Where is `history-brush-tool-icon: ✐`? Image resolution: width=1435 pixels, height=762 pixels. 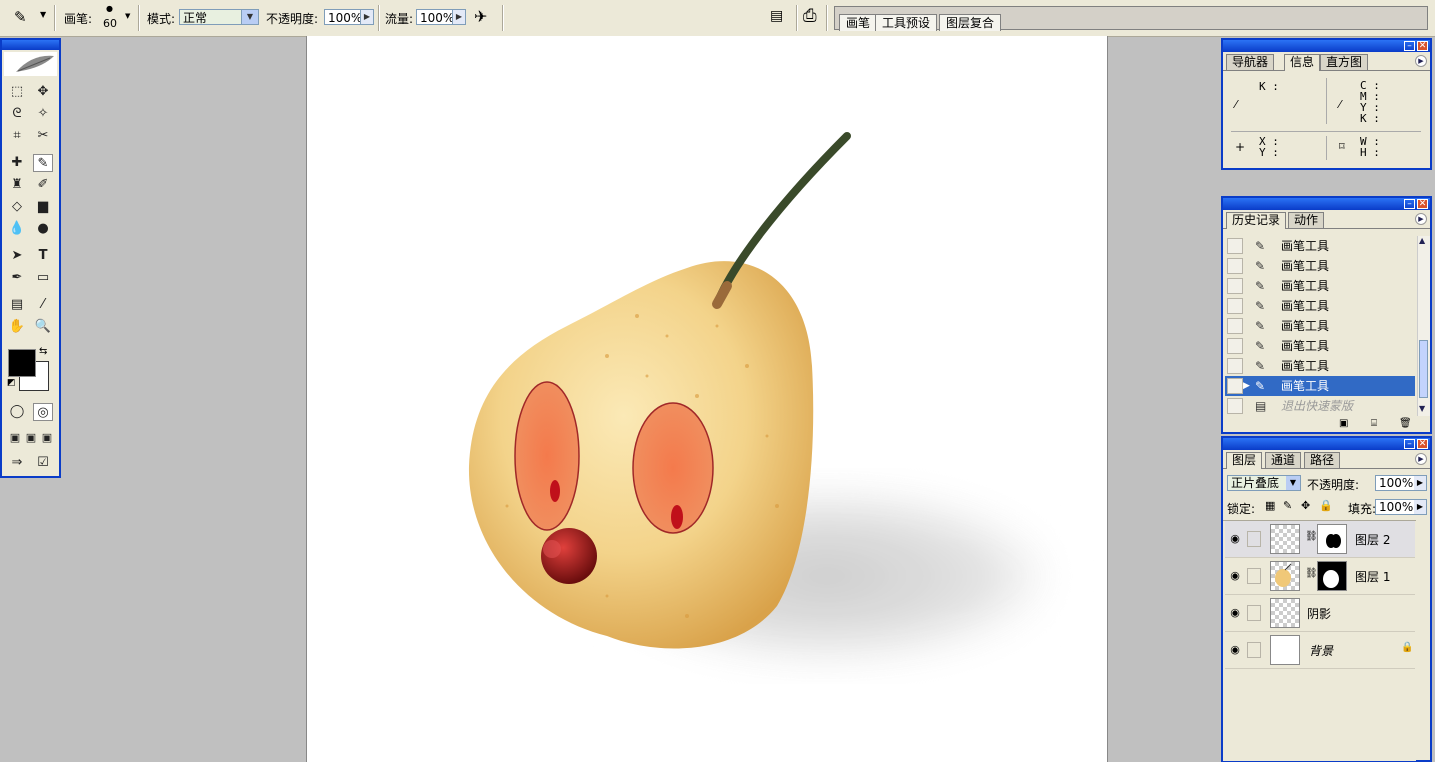 history-brush-tool-icon: ✐ is located at coordinates (43, 185).